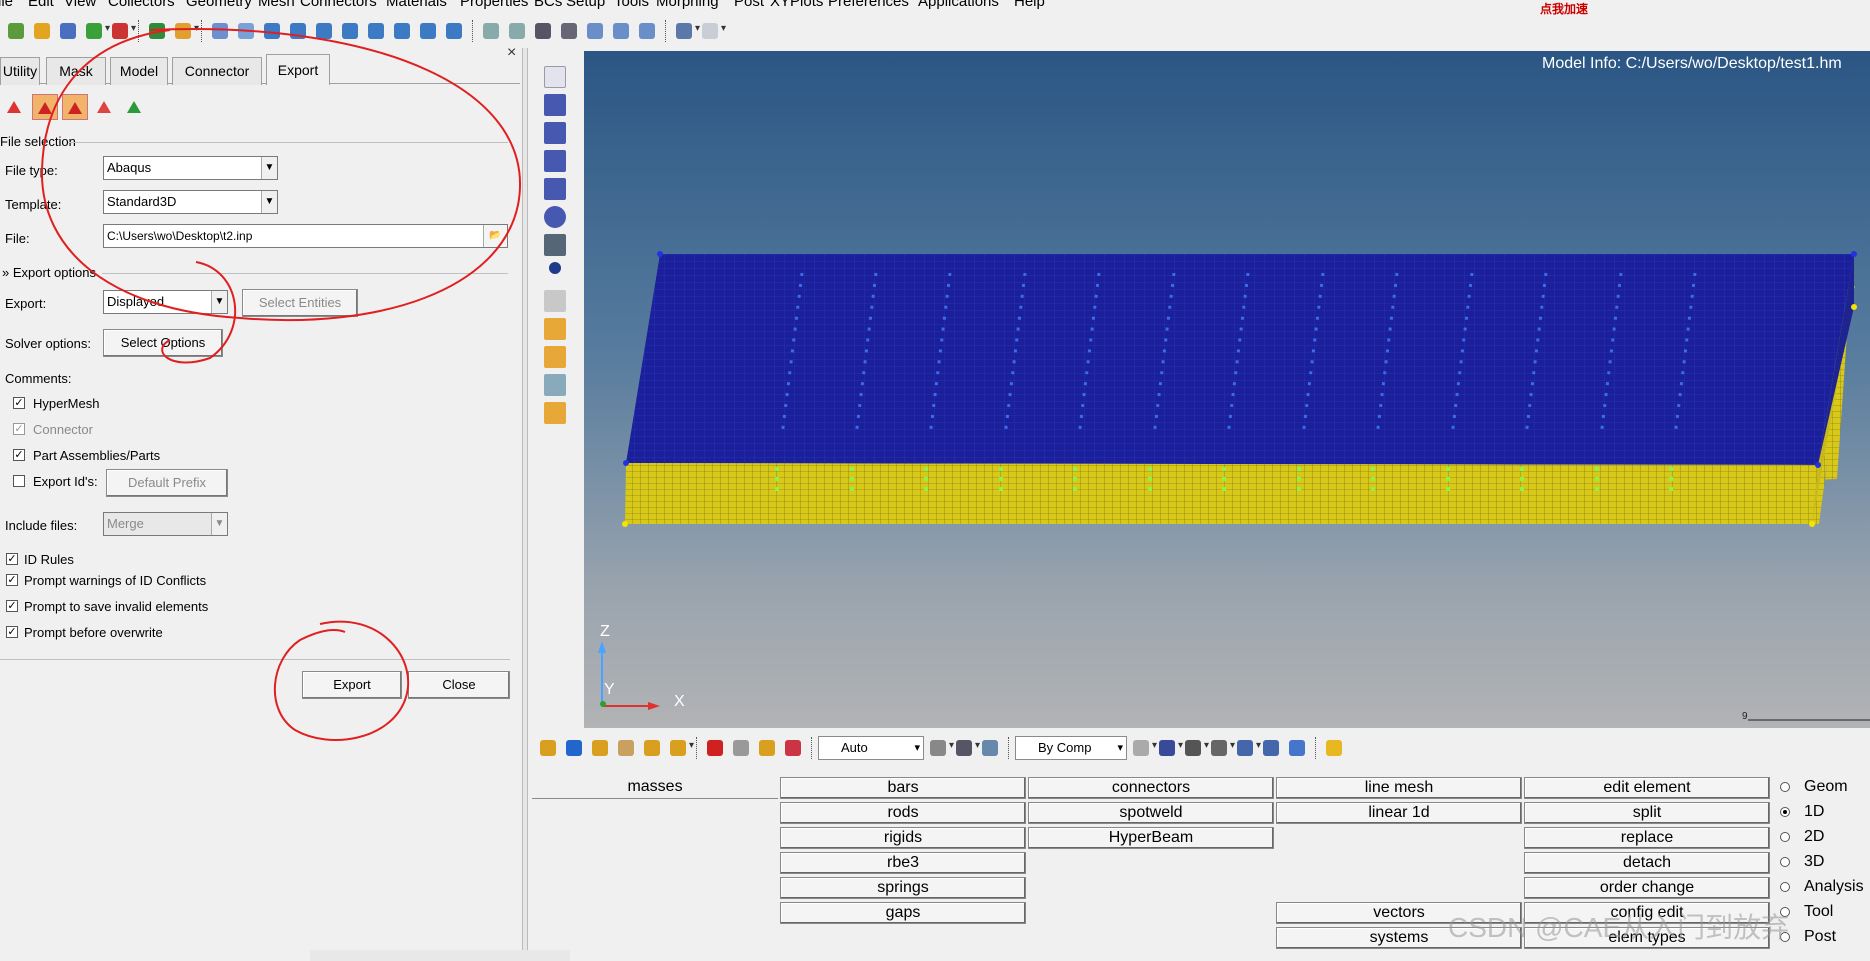  I want to click on geometry-display-icon, so click(940, 748).